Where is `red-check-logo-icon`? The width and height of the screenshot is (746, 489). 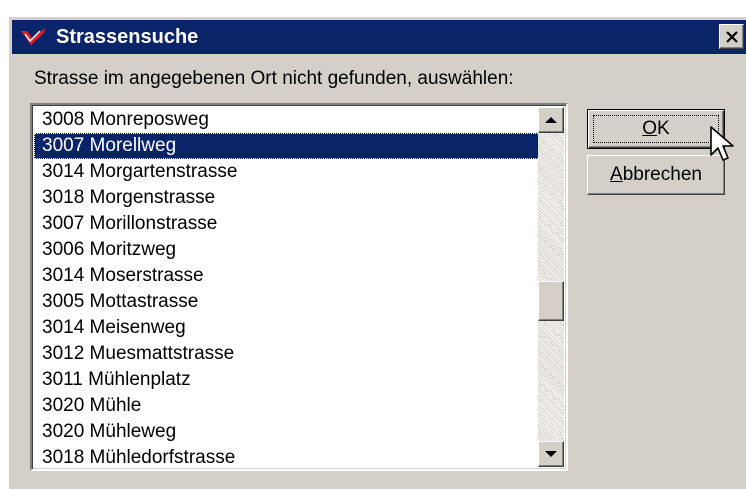
red-check-logo-icon is located at coordinates (33, 36).